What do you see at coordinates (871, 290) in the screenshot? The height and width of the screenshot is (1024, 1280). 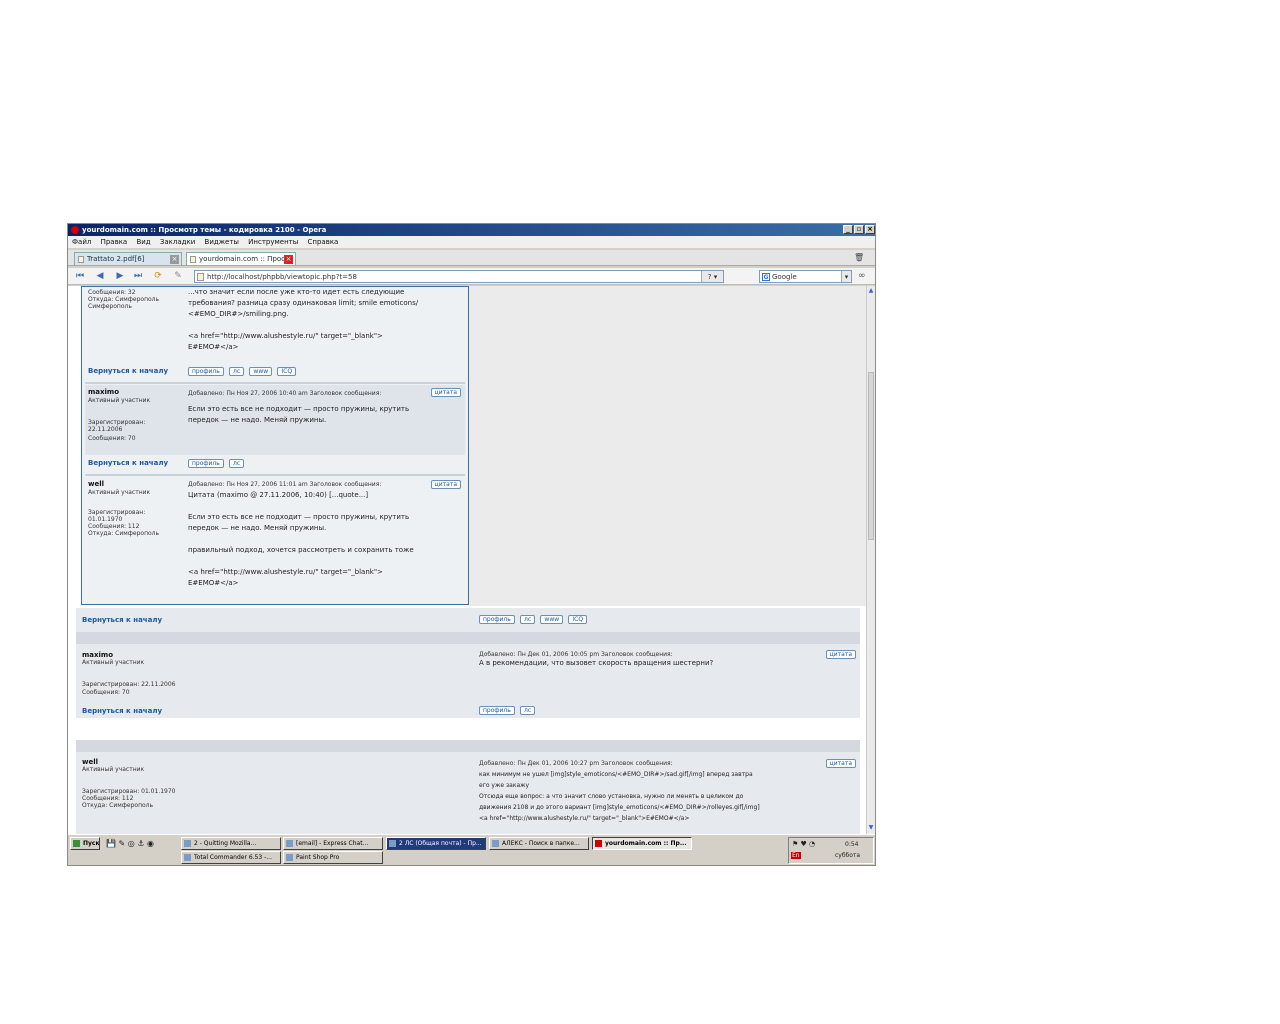 I see `scroll-up-icon: ▲` at bounding box center [871, 290].